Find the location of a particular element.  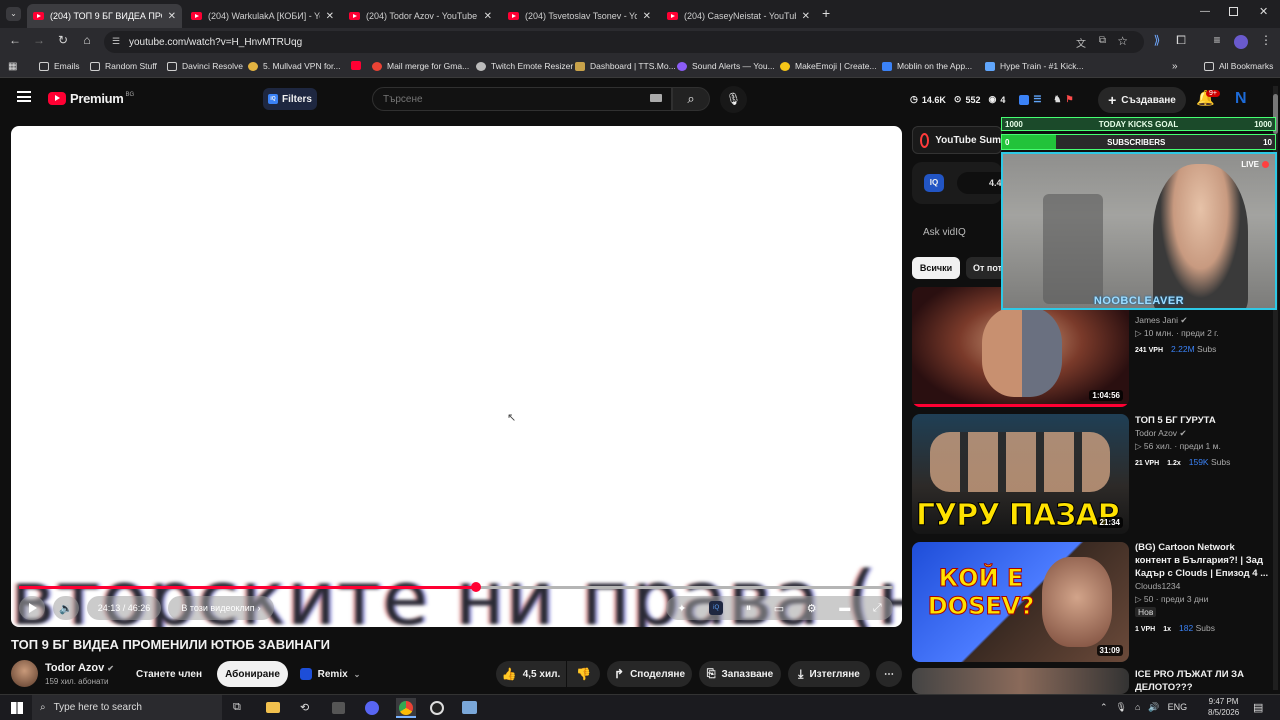

microphone-icon: 🎙 is located at coordinates (1121, 707).